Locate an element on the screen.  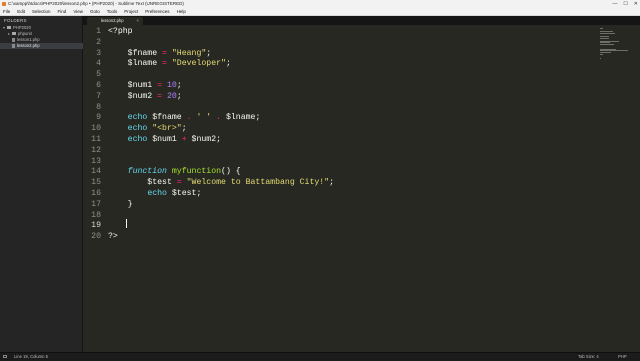
line-number: 4 is located at coordinates (98, 64).